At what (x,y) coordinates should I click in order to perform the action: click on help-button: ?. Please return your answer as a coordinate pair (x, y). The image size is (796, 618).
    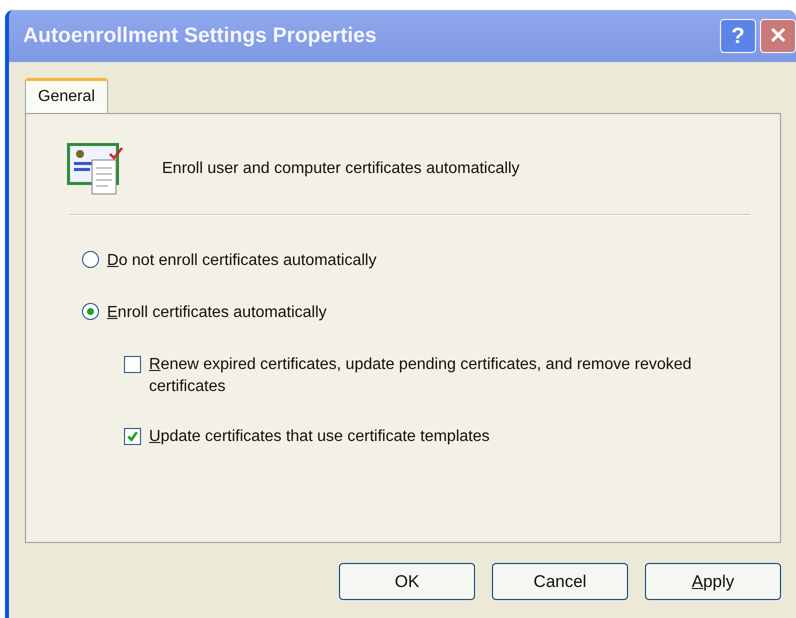
    Looking at the image, I should click on (738, 36).